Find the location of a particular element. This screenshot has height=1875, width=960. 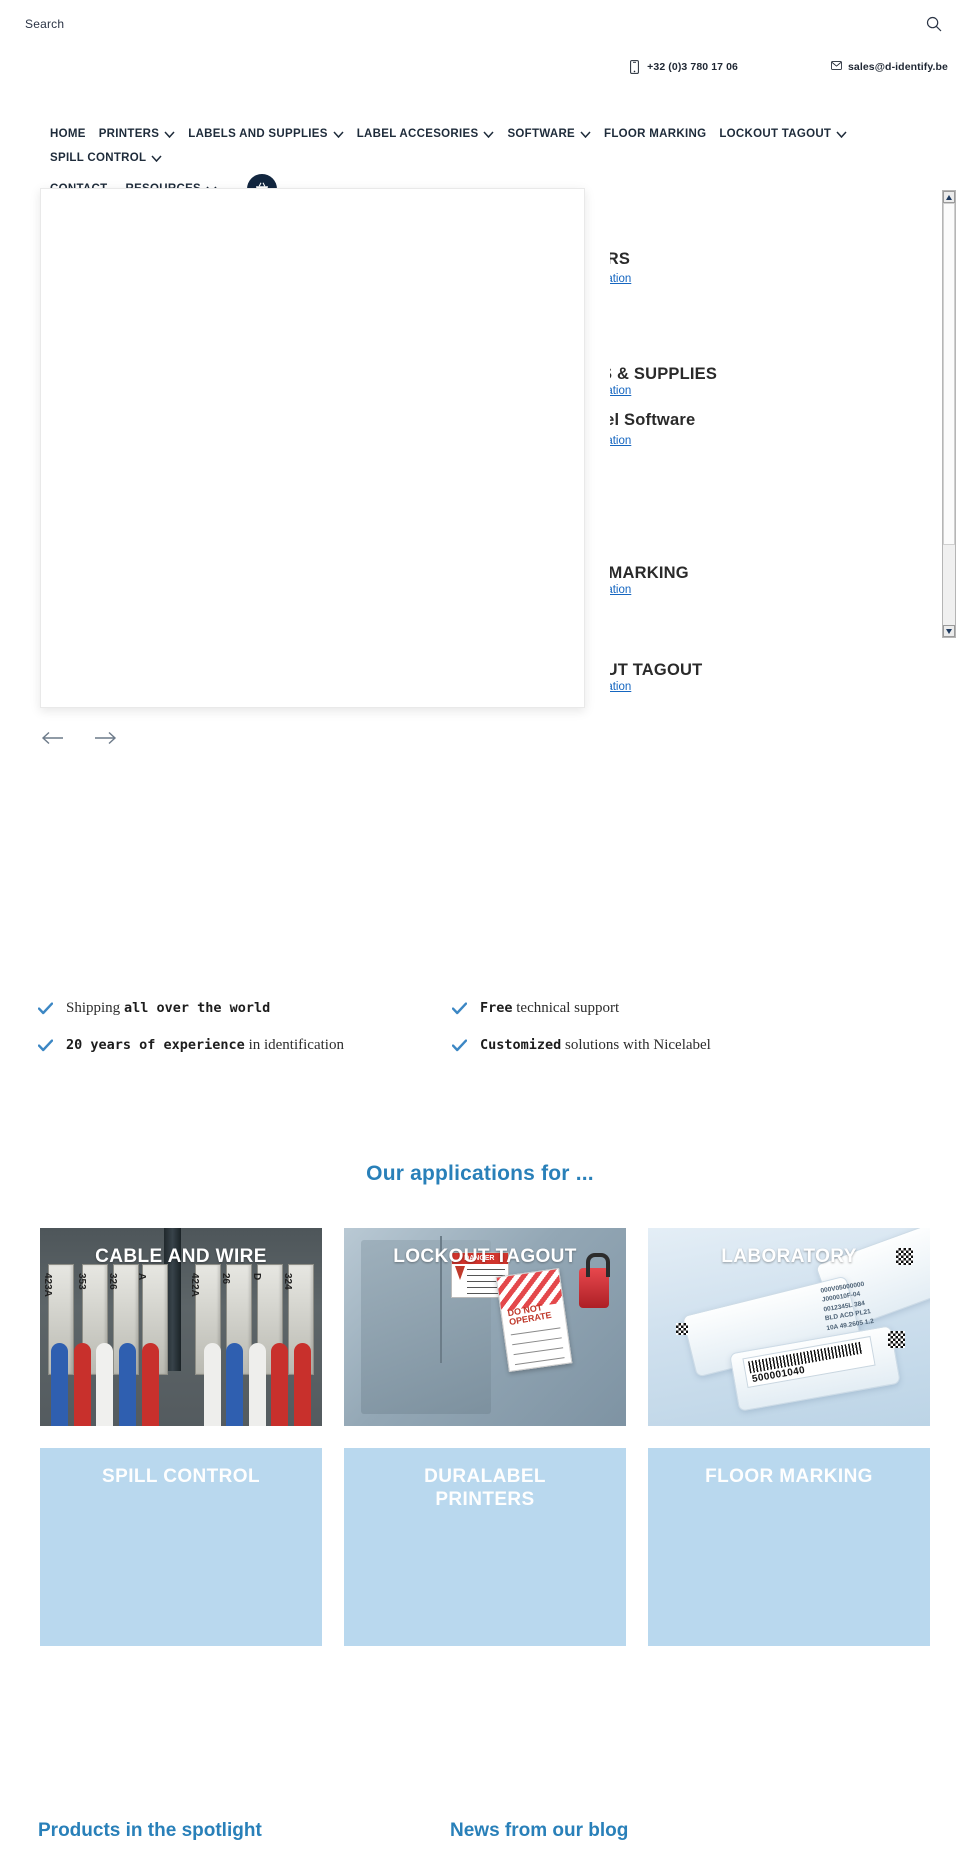

application-label: SPILL CONTROL is located at coordinates (181, 1476).